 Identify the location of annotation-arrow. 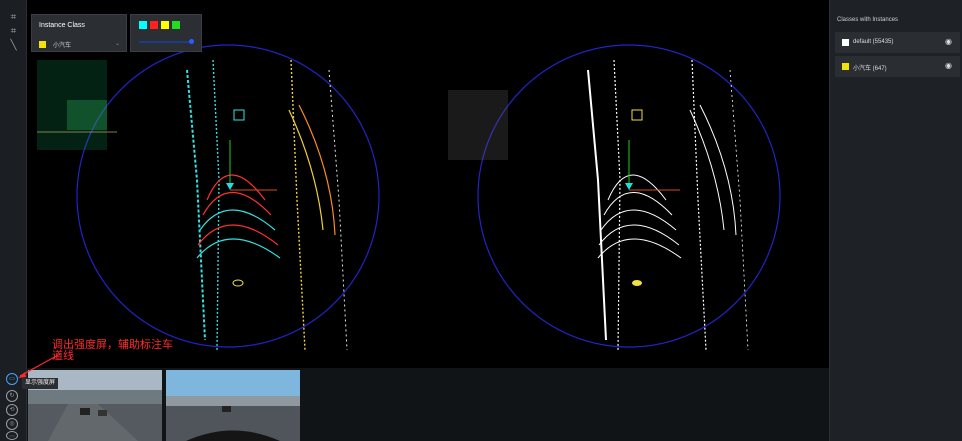
(39, 365).